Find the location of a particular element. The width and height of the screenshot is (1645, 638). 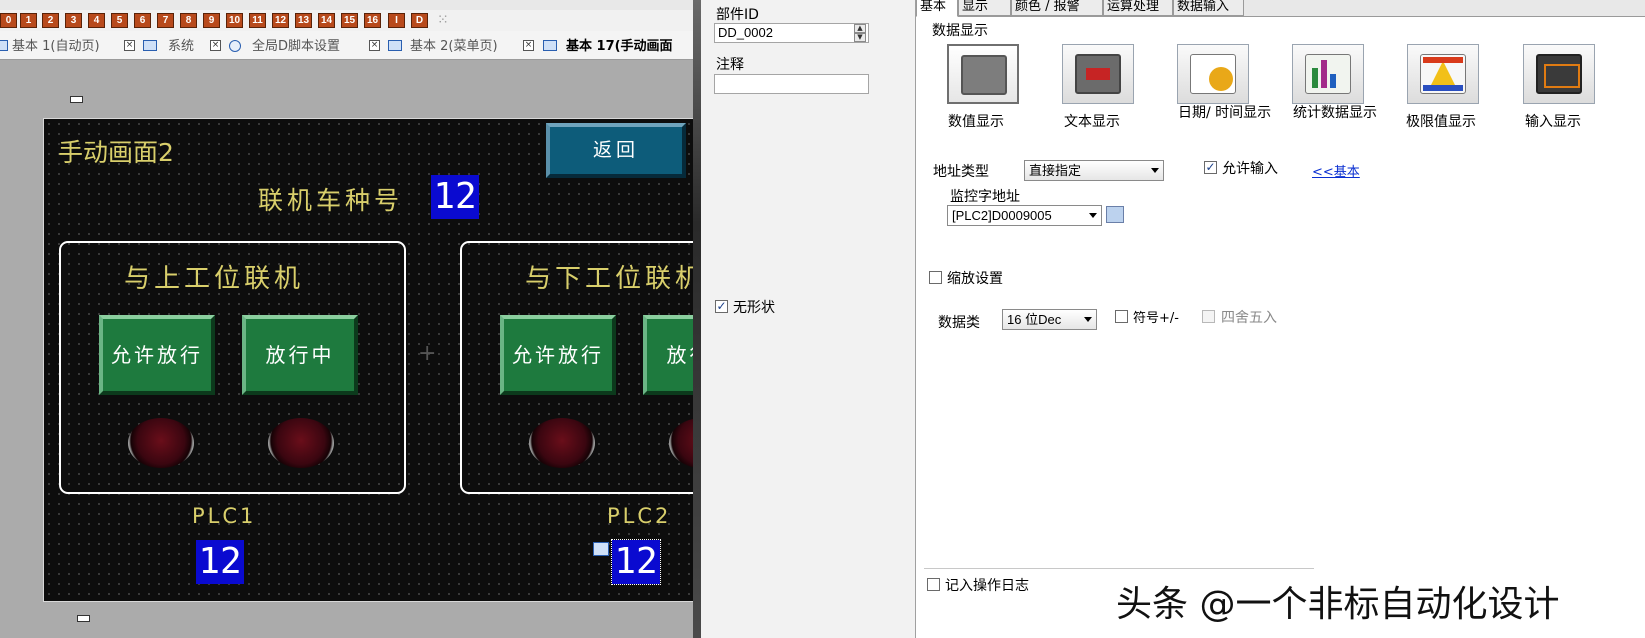

tab-basic-17: 基本 17(手动画面 is located at coordinates (619, 47).